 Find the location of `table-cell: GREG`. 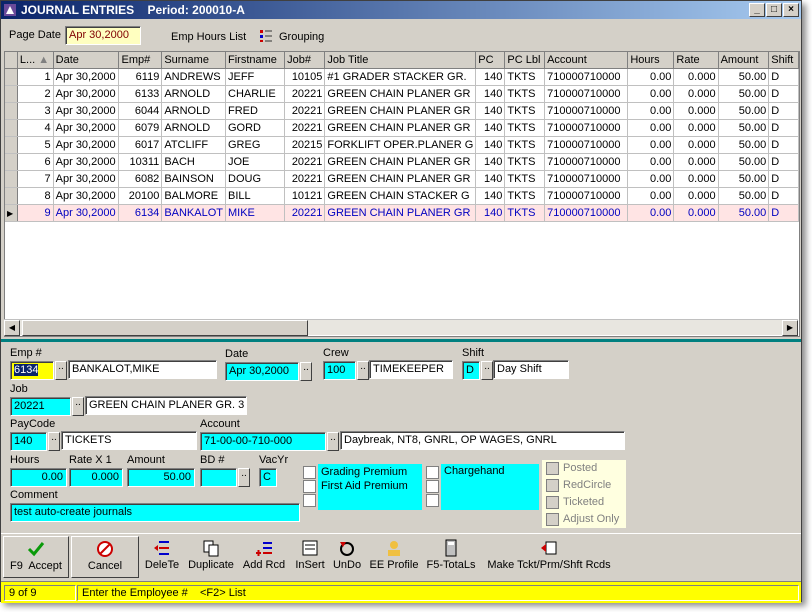

table-cell: GREG is located at coordinates (255, 145).